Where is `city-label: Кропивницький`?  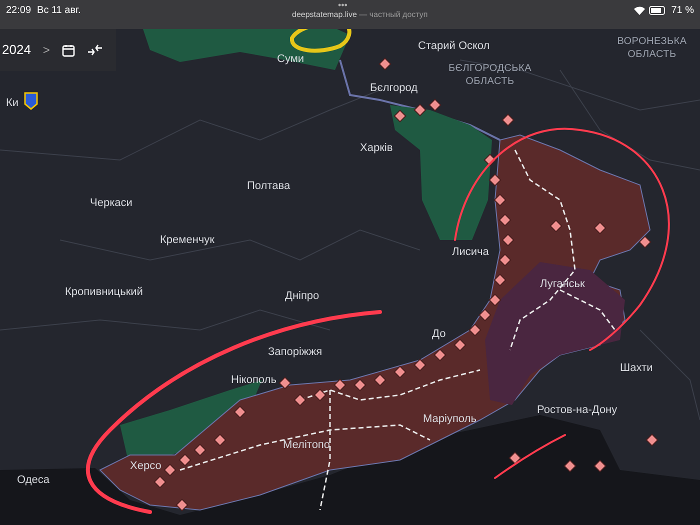 city-label: Кропивницький is located at coordinates (104, 292).